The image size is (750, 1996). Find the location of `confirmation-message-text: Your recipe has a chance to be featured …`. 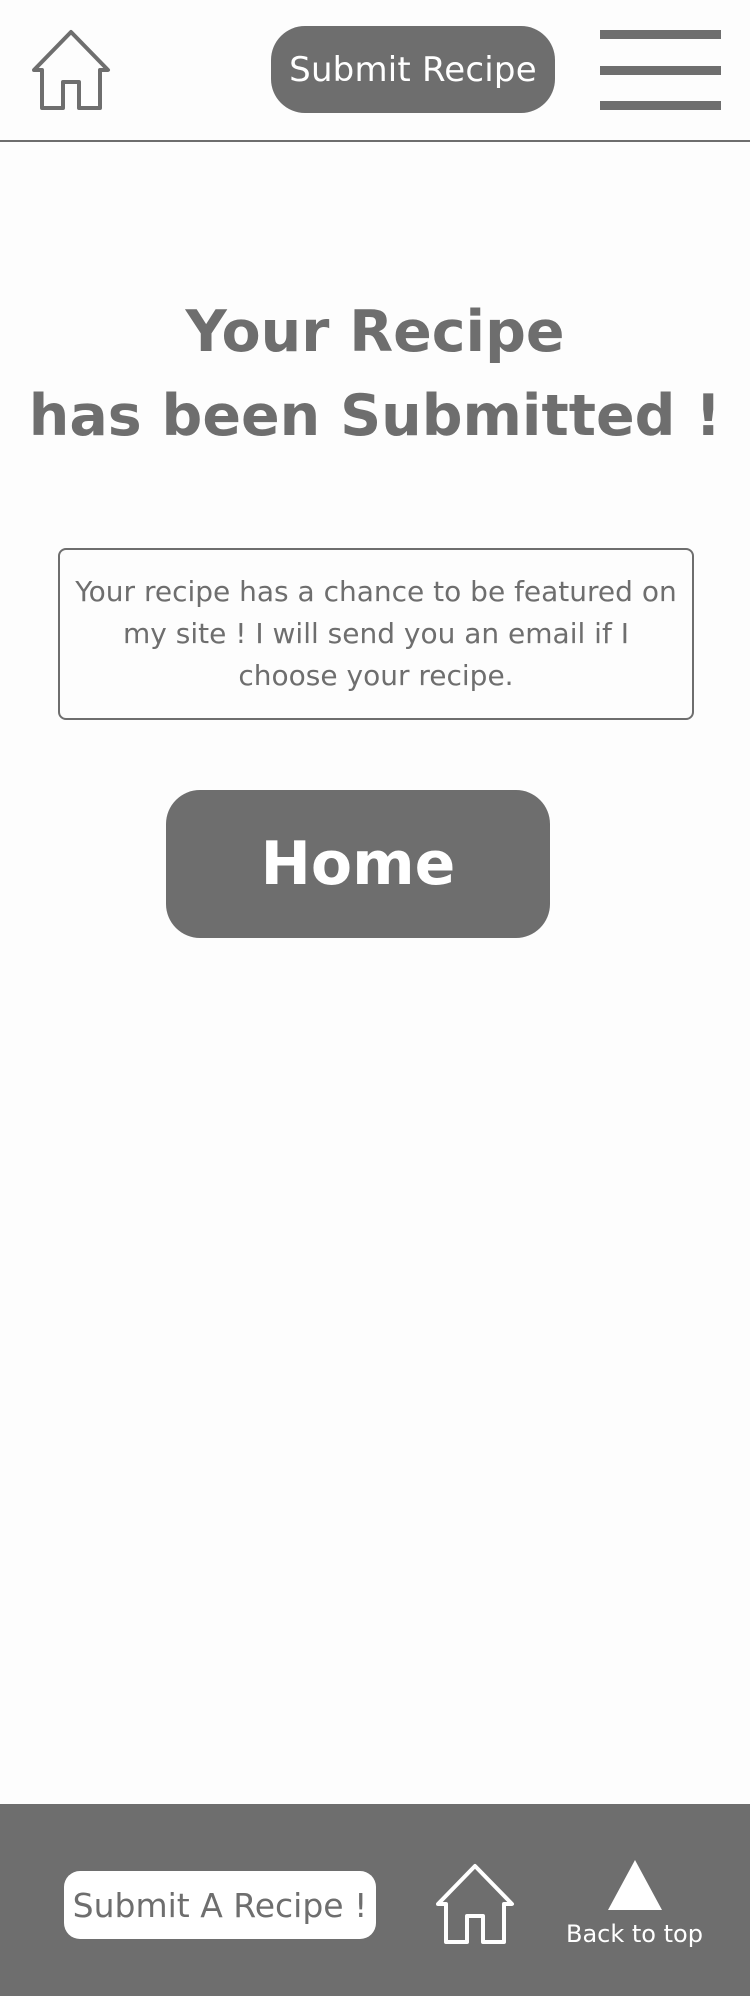

confirmation-message-text: Your recipe has a chance to be featured … is located at coordinates (376, 633).